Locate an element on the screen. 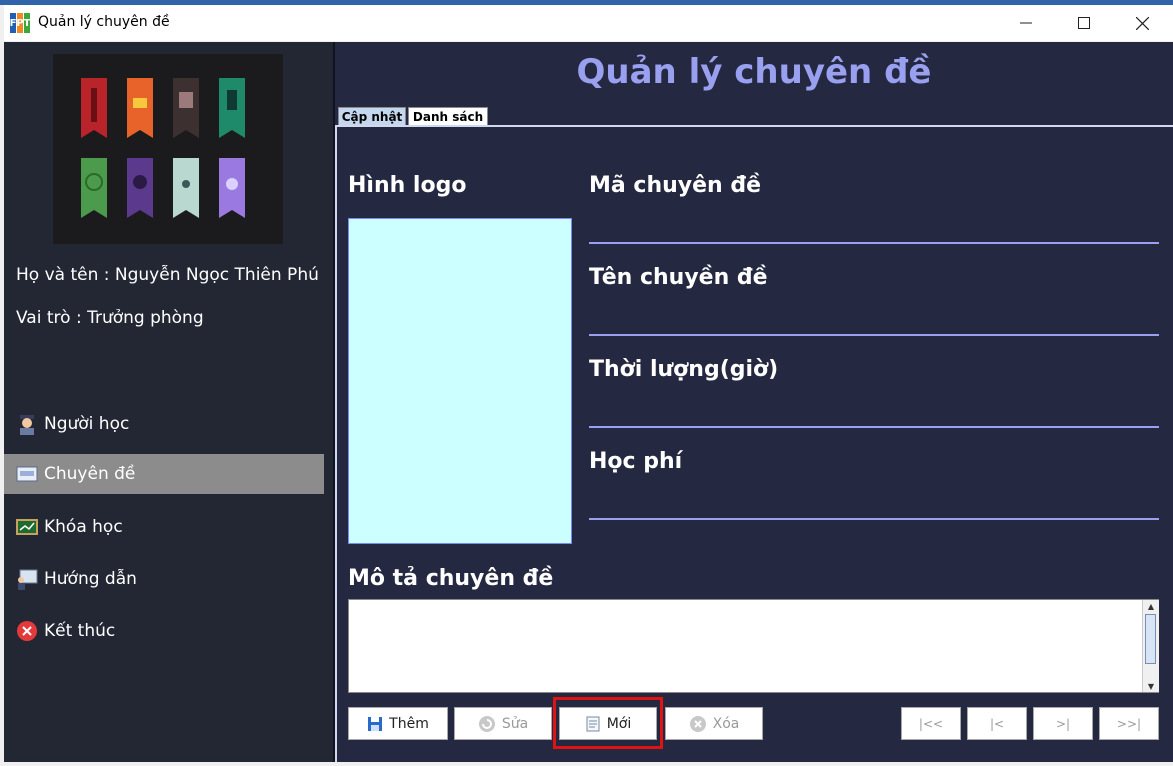  next-record-button: >| is located at coordinates (1063, 723).